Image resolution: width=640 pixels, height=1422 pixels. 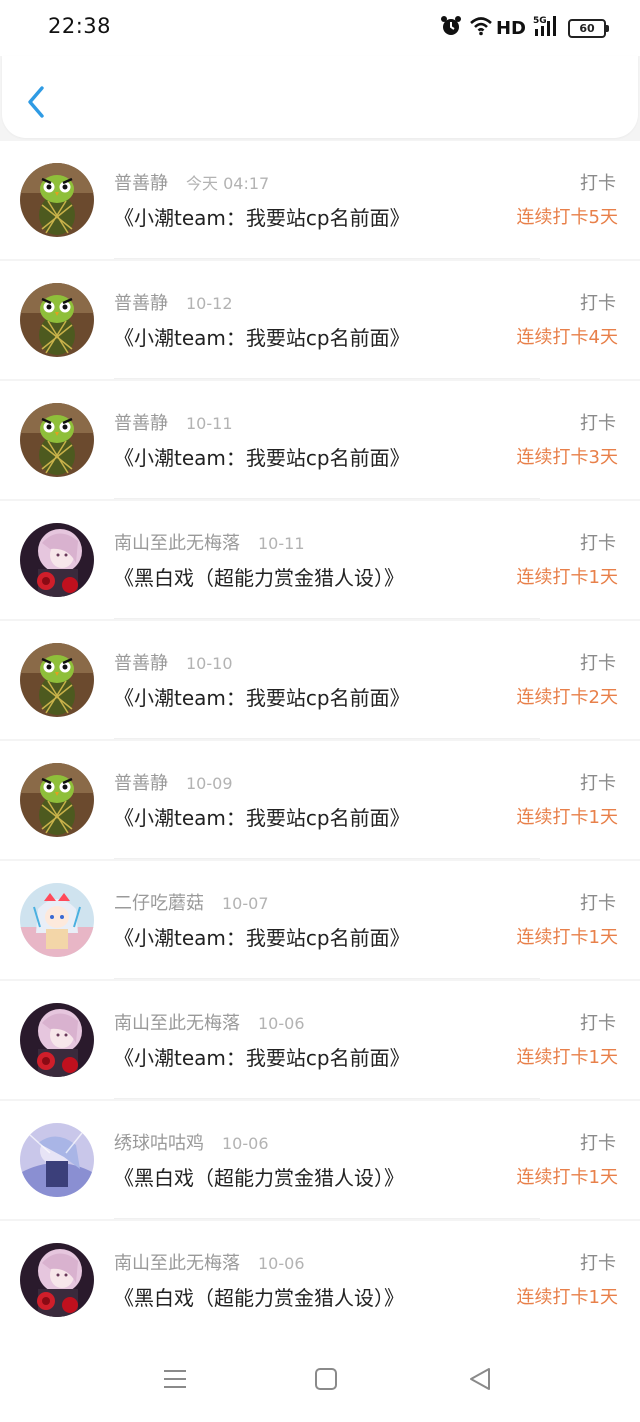 I want to click on list-item: 普善静 10-12 《小潮team：我要站cp名前面》 打卡 连续打卡4天, so click(x=320, y=320).